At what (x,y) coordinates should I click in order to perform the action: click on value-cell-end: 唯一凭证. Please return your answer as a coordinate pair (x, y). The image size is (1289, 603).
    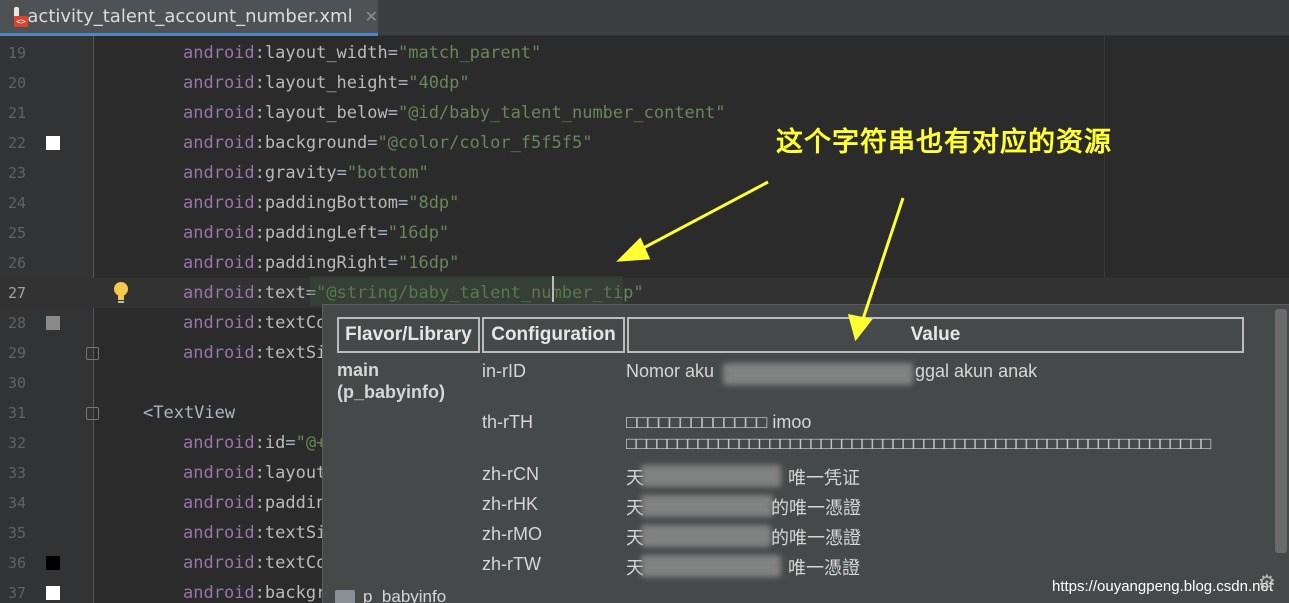
    Looking at the image, I should click on (824, 478).